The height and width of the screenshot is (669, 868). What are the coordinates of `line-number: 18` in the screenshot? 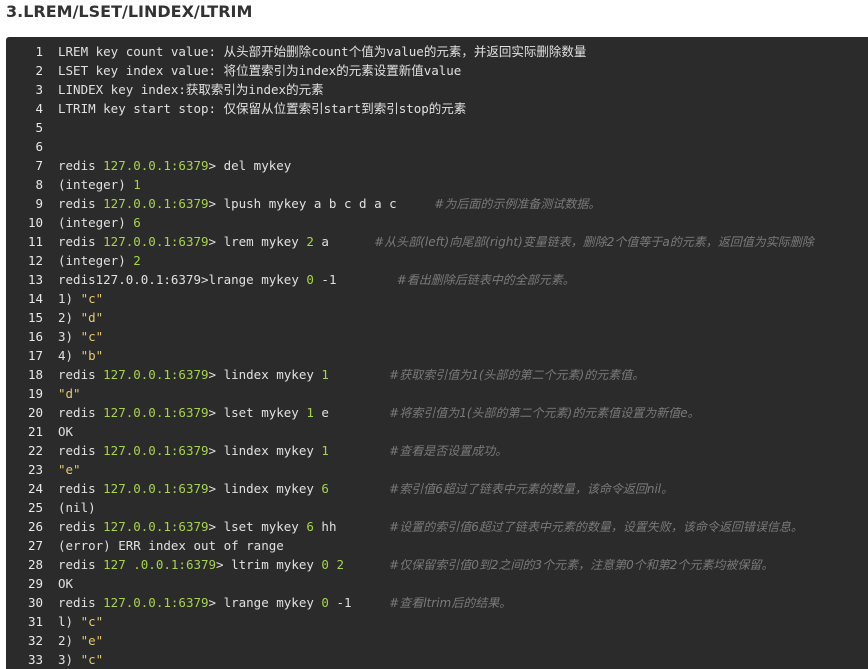 It's located at (35, 374).